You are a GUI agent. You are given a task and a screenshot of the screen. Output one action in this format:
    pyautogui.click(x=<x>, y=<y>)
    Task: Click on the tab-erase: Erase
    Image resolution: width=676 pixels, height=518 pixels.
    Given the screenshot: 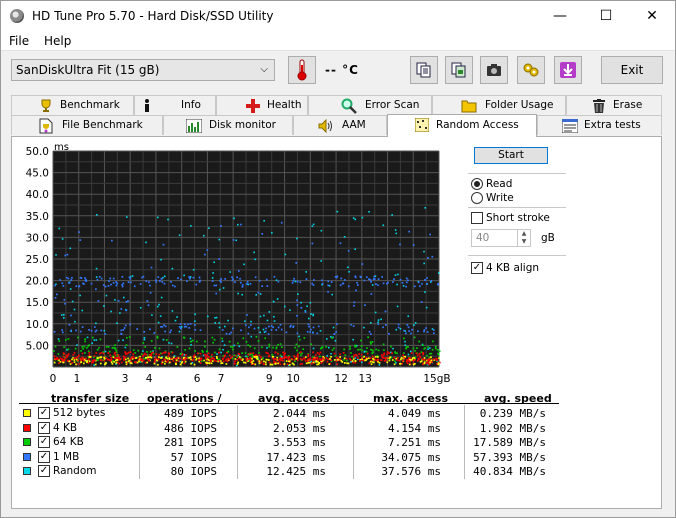 What is the action you would take?
    pyautogui.click(x=614, y=105)
    